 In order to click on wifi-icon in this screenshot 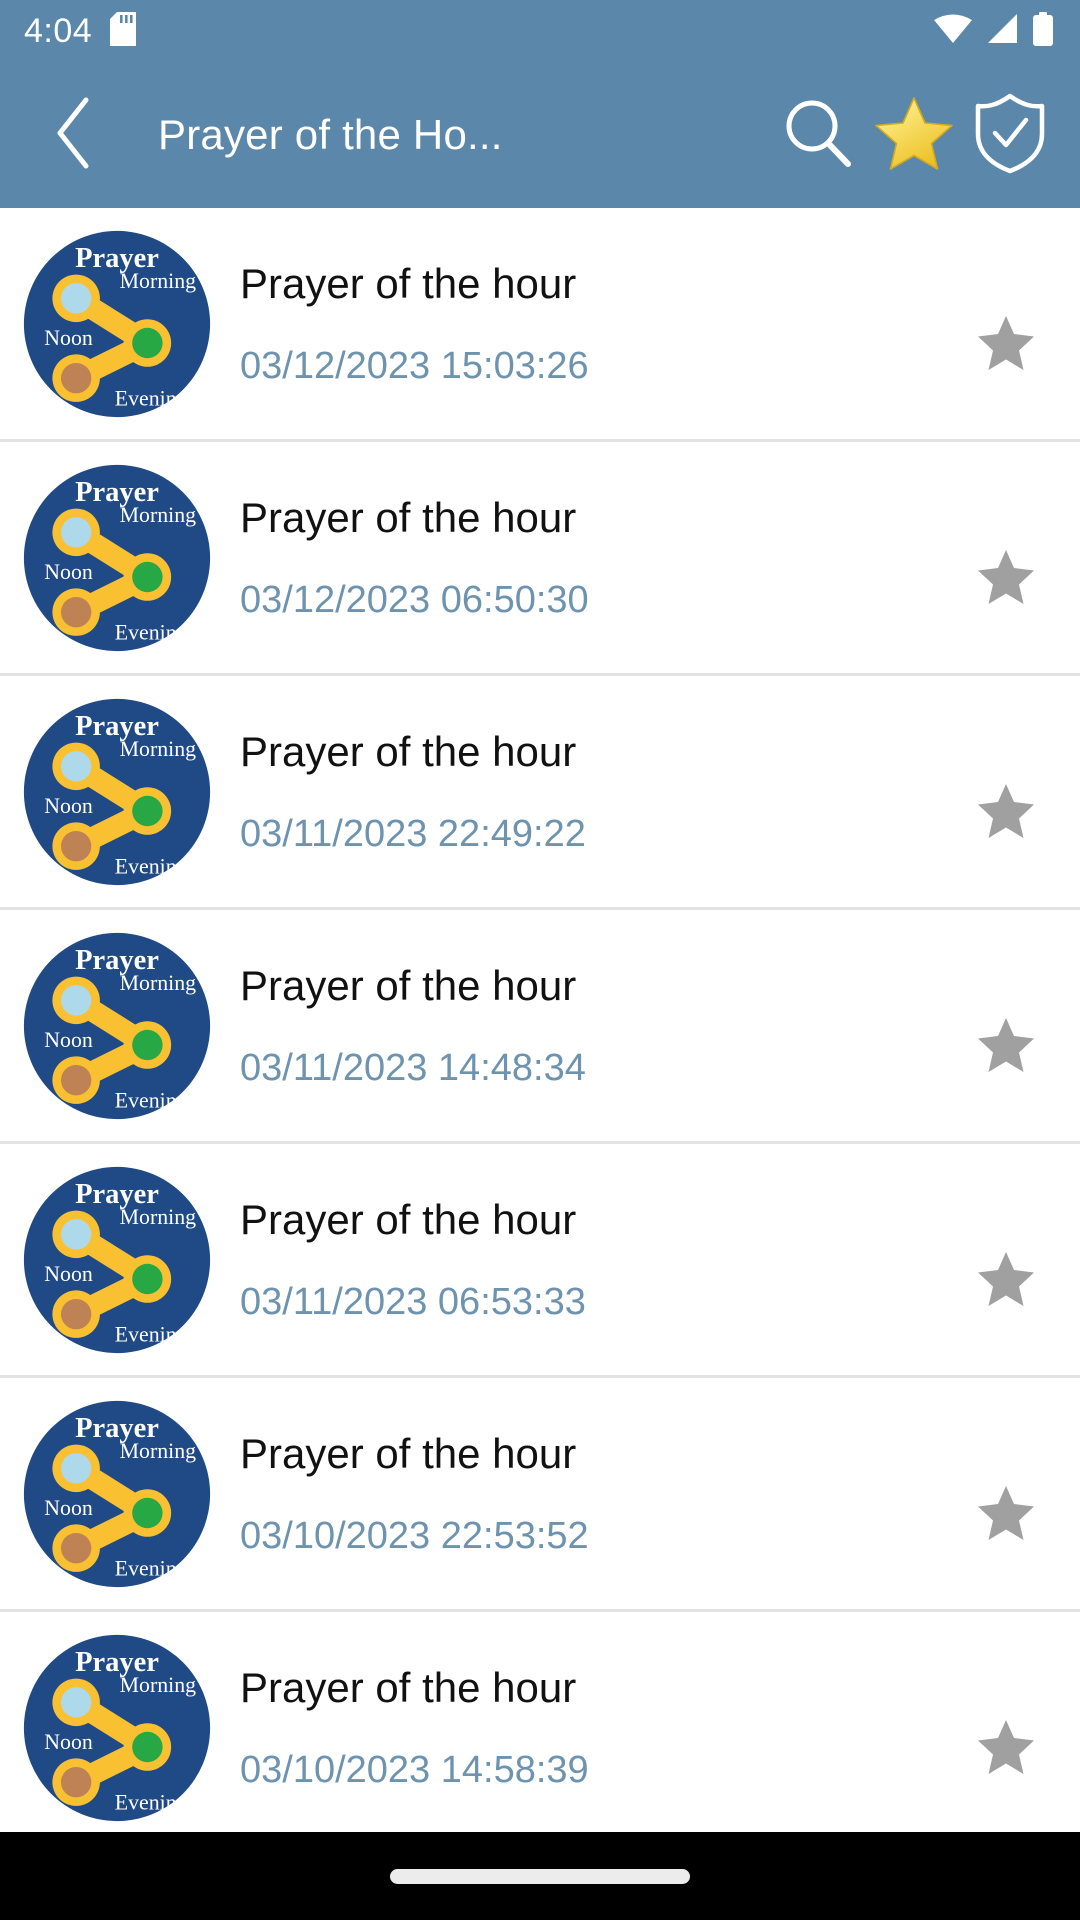, I will do `click(953, 31)`.